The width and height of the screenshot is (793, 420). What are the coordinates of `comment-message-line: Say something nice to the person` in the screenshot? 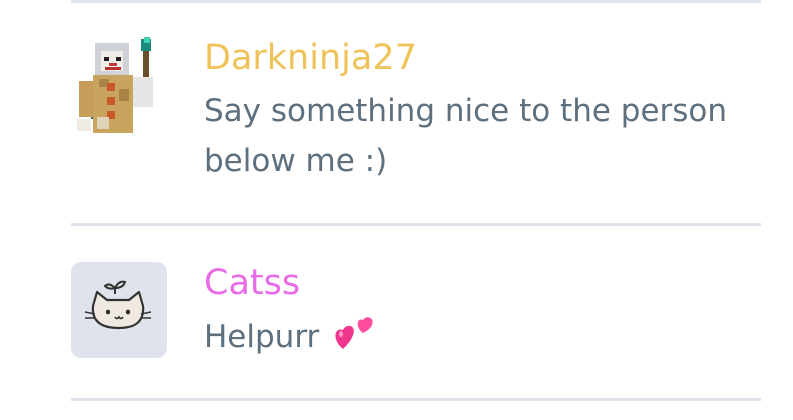 It's located at (466, 111).